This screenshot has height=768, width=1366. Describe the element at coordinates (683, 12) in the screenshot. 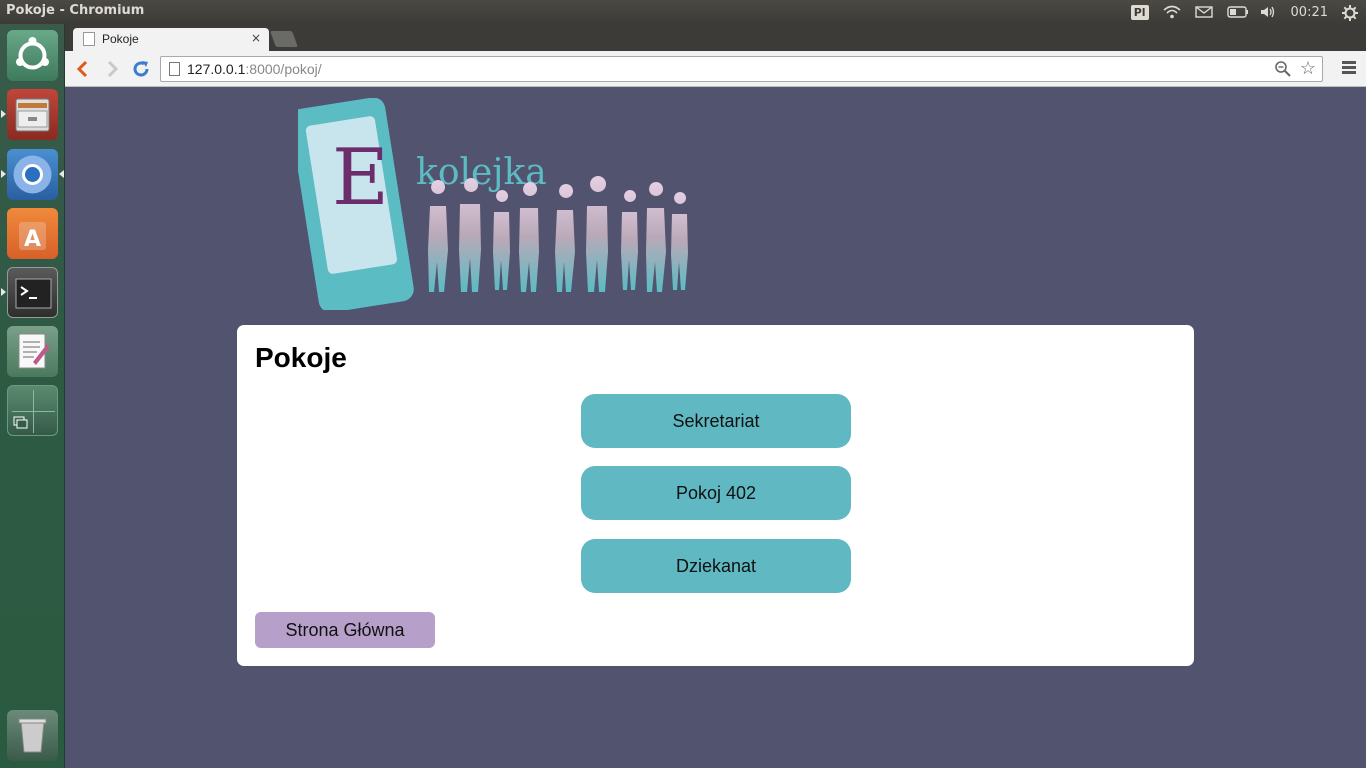

I see `top-panel: Pokoje - Chromium Pl 00:21` at that location.